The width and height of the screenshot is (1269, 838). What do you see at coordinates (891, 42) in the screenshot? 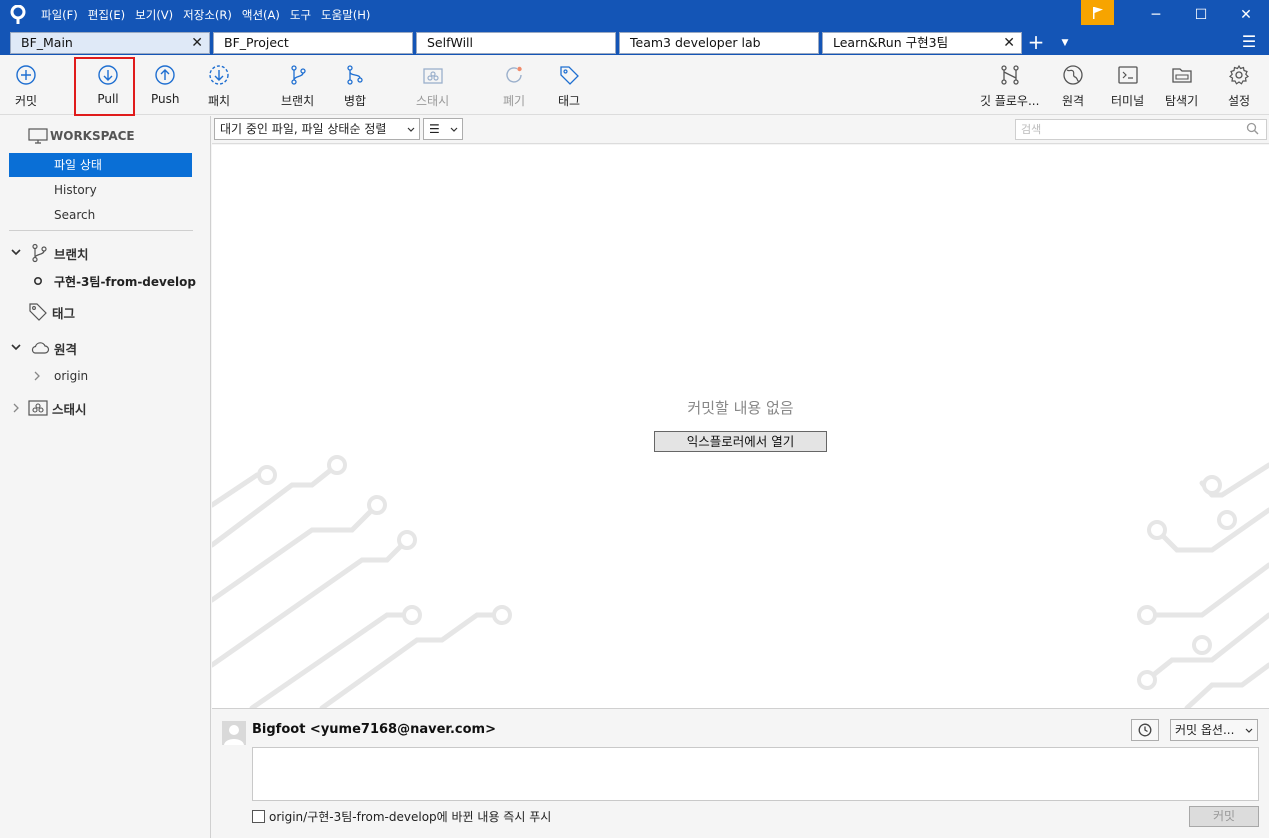
I see `tab-label: Learn&Run 구현3팀` at bounding box center [891, 42].